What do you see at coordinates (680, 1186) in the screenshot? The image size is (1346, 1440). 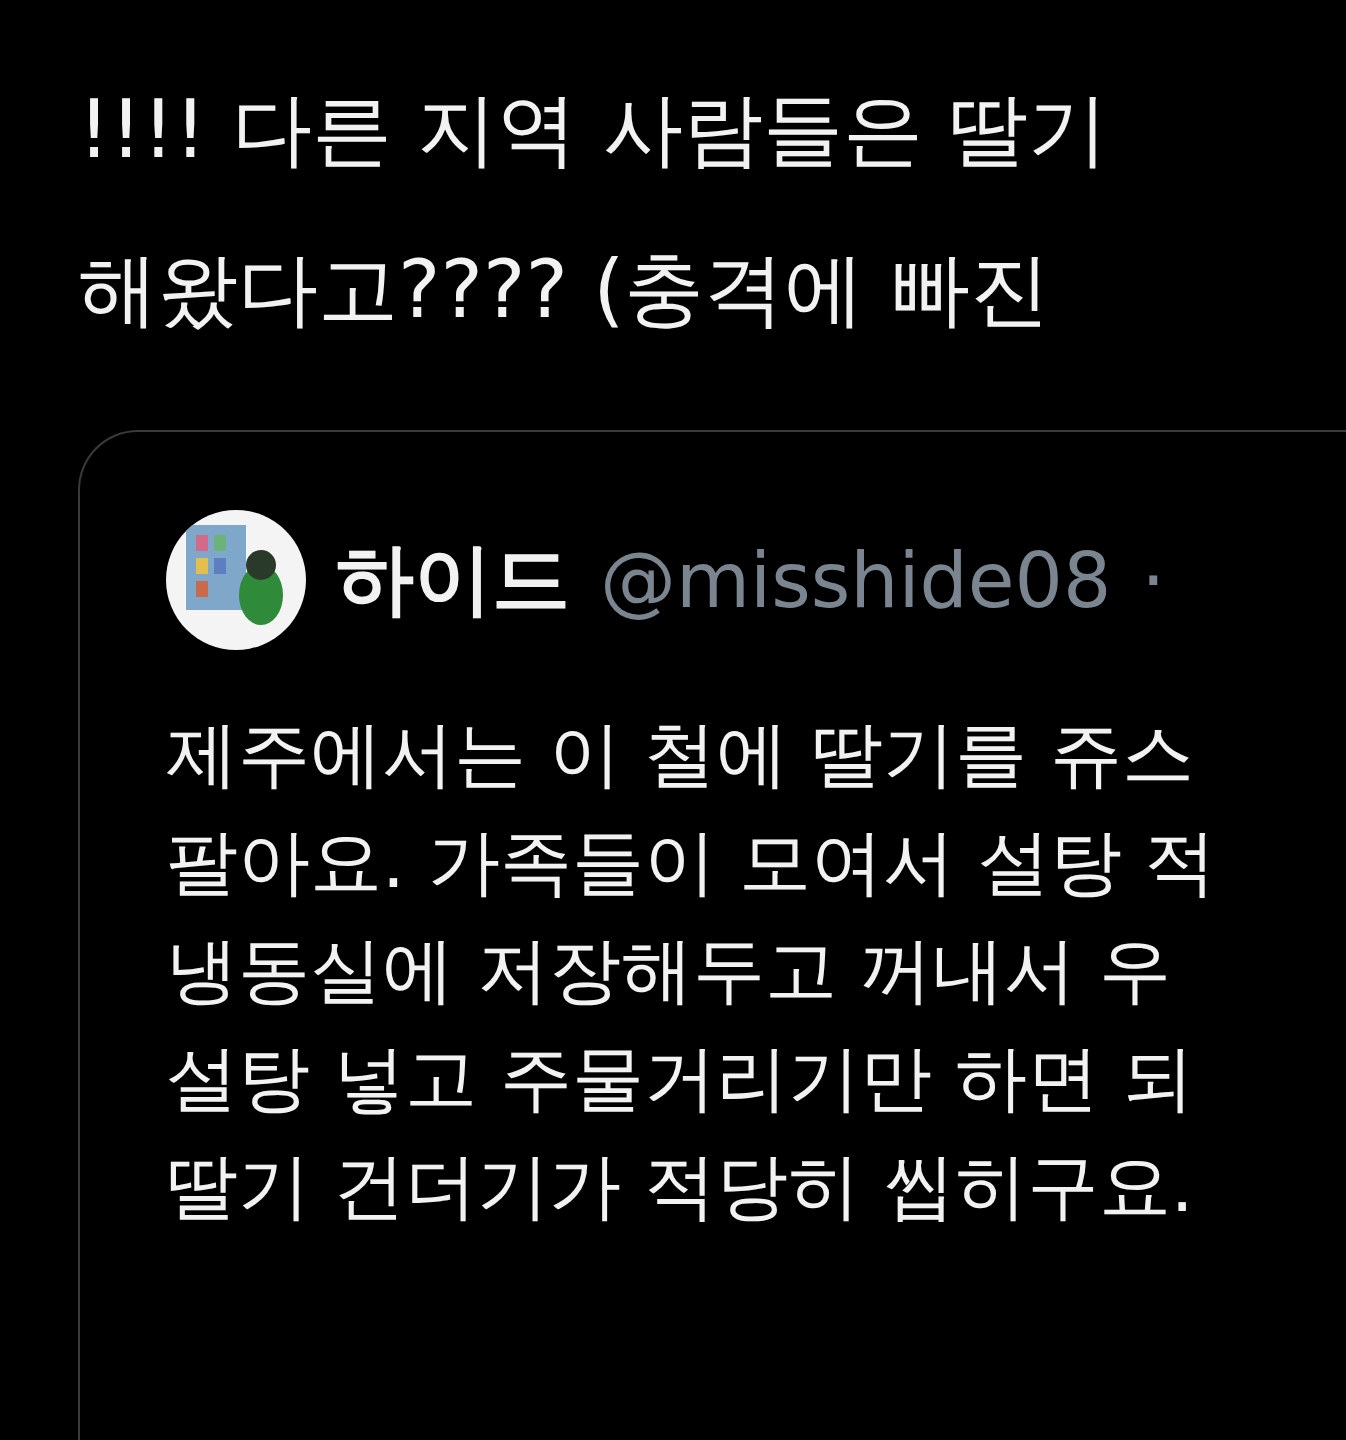 I see `quoted-text-line: 딸기 건더기가 적당히 씹히구요.` at bounding box center [680, 1186].